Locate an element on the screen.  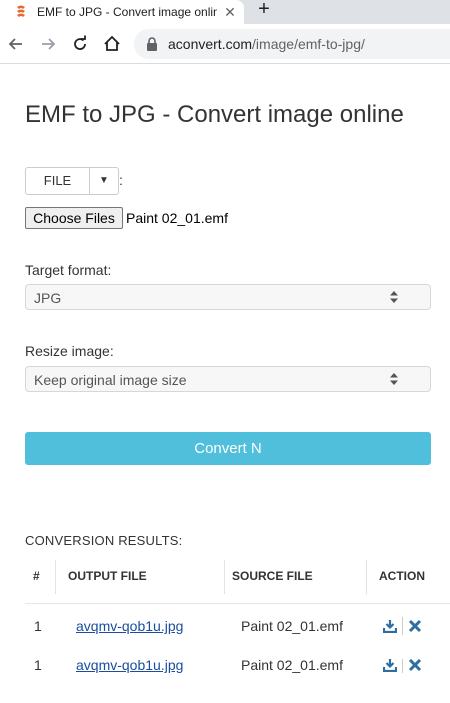
forward-icon is located at coordinates (48, 44).